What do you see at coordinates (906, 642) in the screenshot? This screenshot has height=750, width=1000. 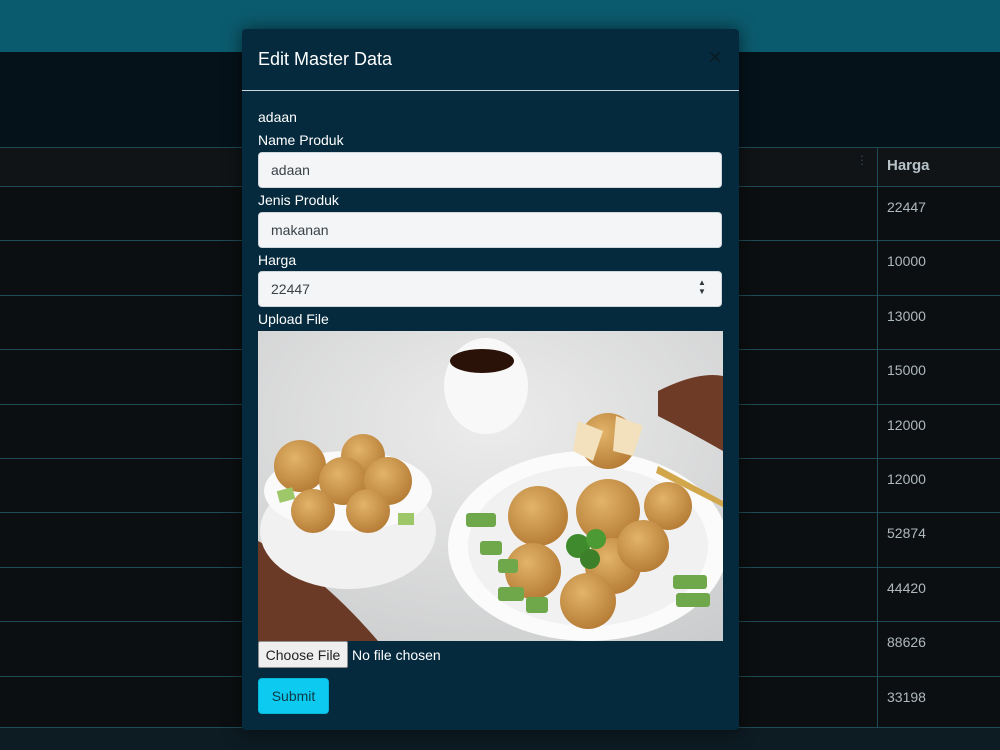 I see `harga-cell: 88626` at bounding box center [906, 642].